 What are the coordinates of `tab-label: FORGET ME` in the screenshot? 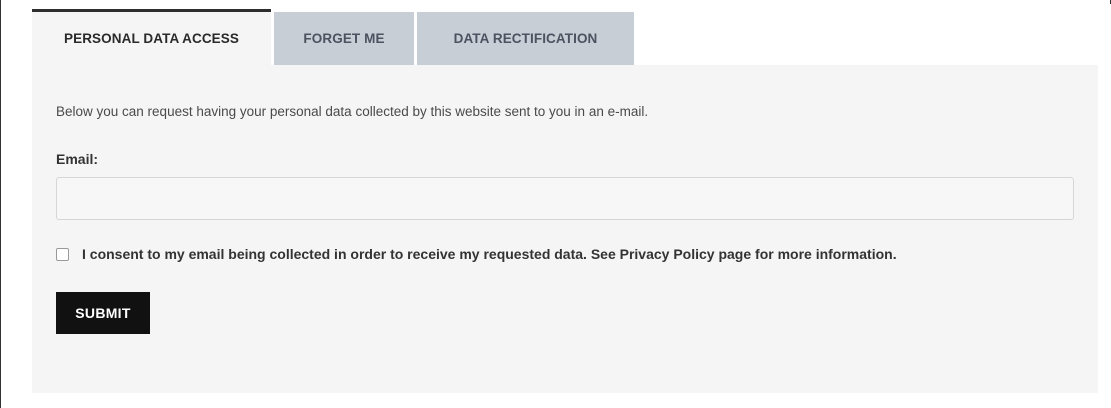 It's located at (344, 38).